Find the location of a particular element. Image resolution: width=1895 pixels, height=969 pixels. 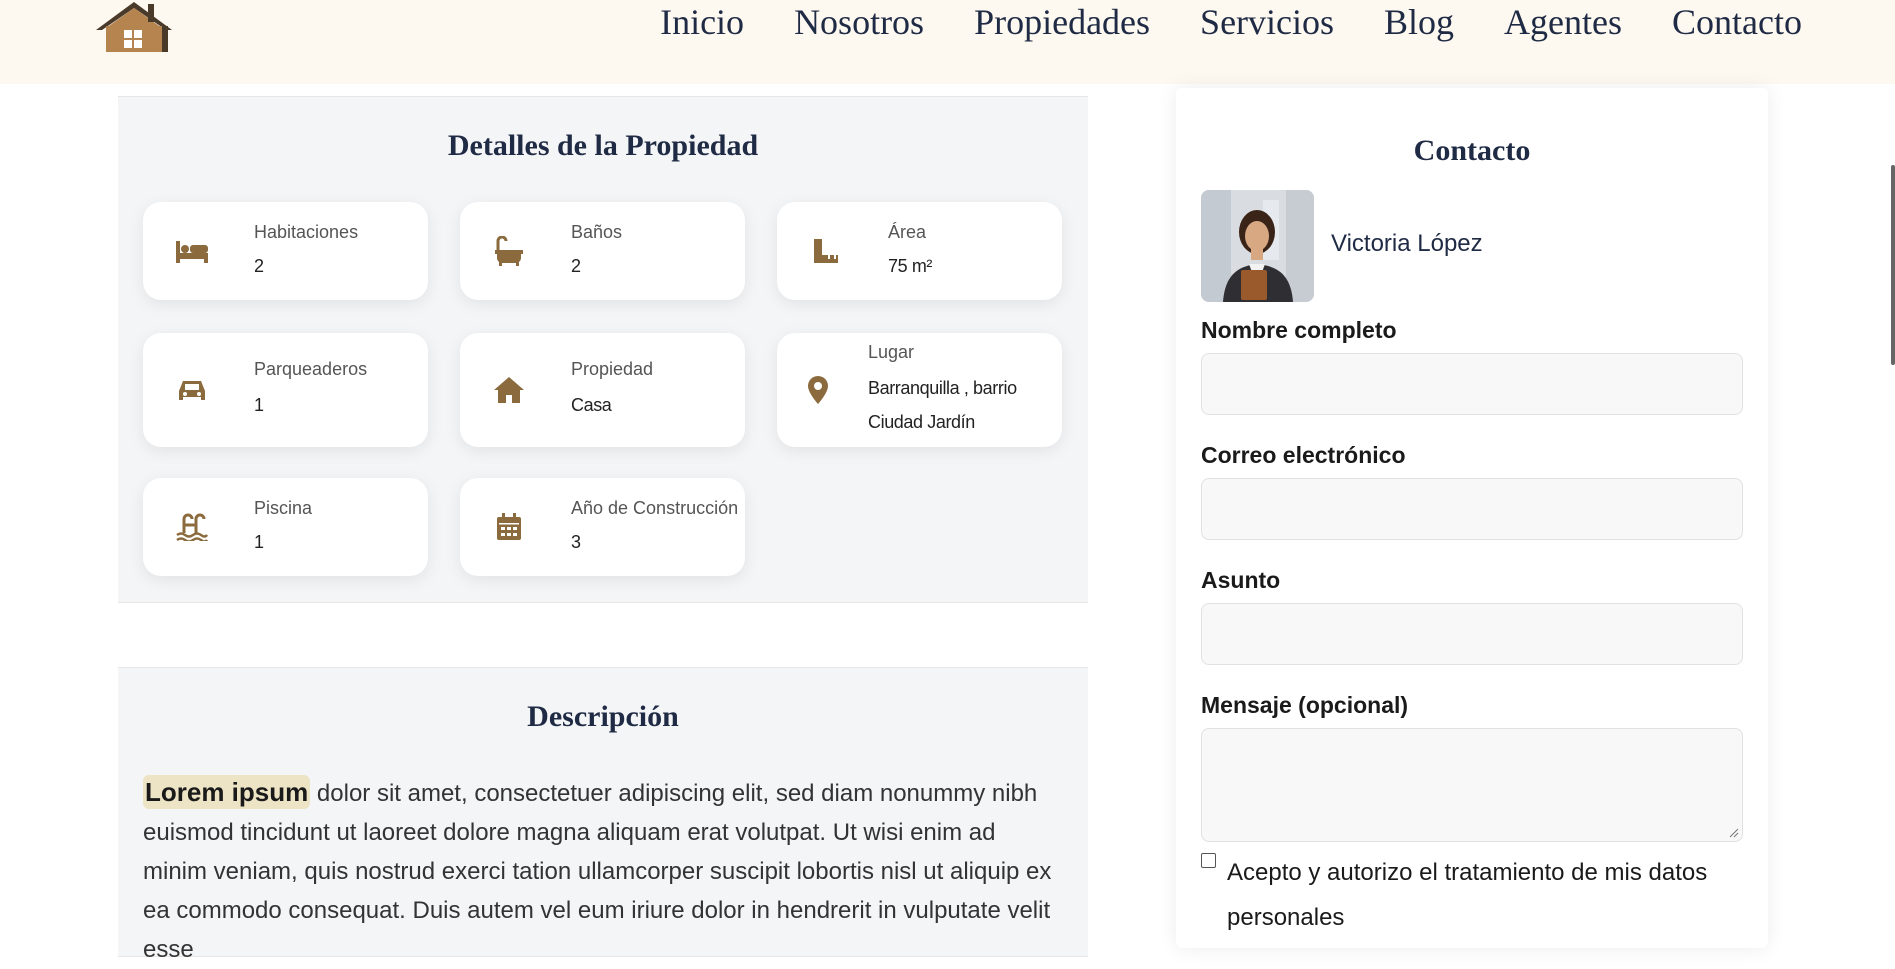

detail-label: Año de Construcción is located at coordinates (655, 508).